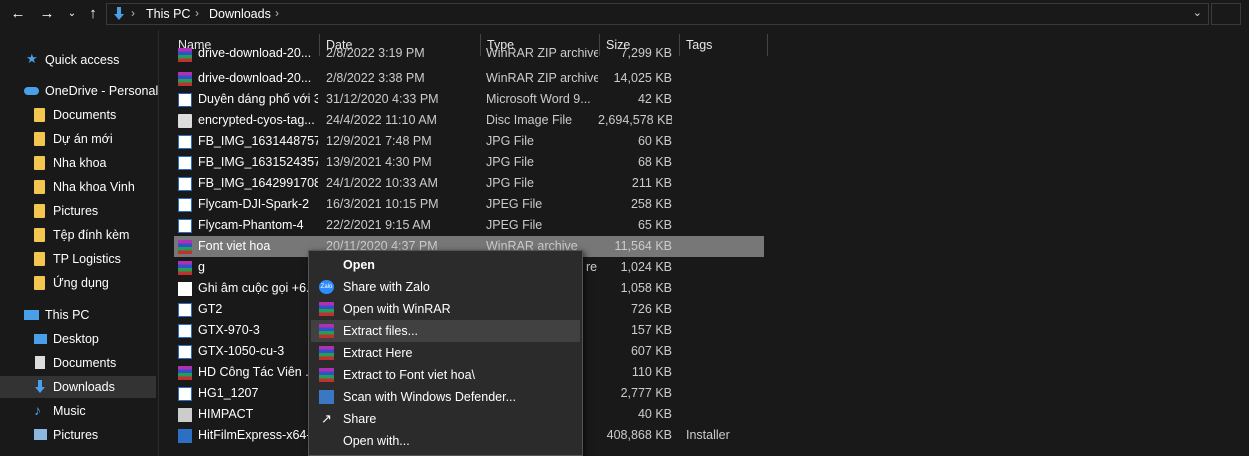 The width and height of the screenshot is (1249, 456). What do you see at coordinates (78, 387) in the screenshot?
I see `nav-downloads: Downloads` at bounding box center [78, 387].